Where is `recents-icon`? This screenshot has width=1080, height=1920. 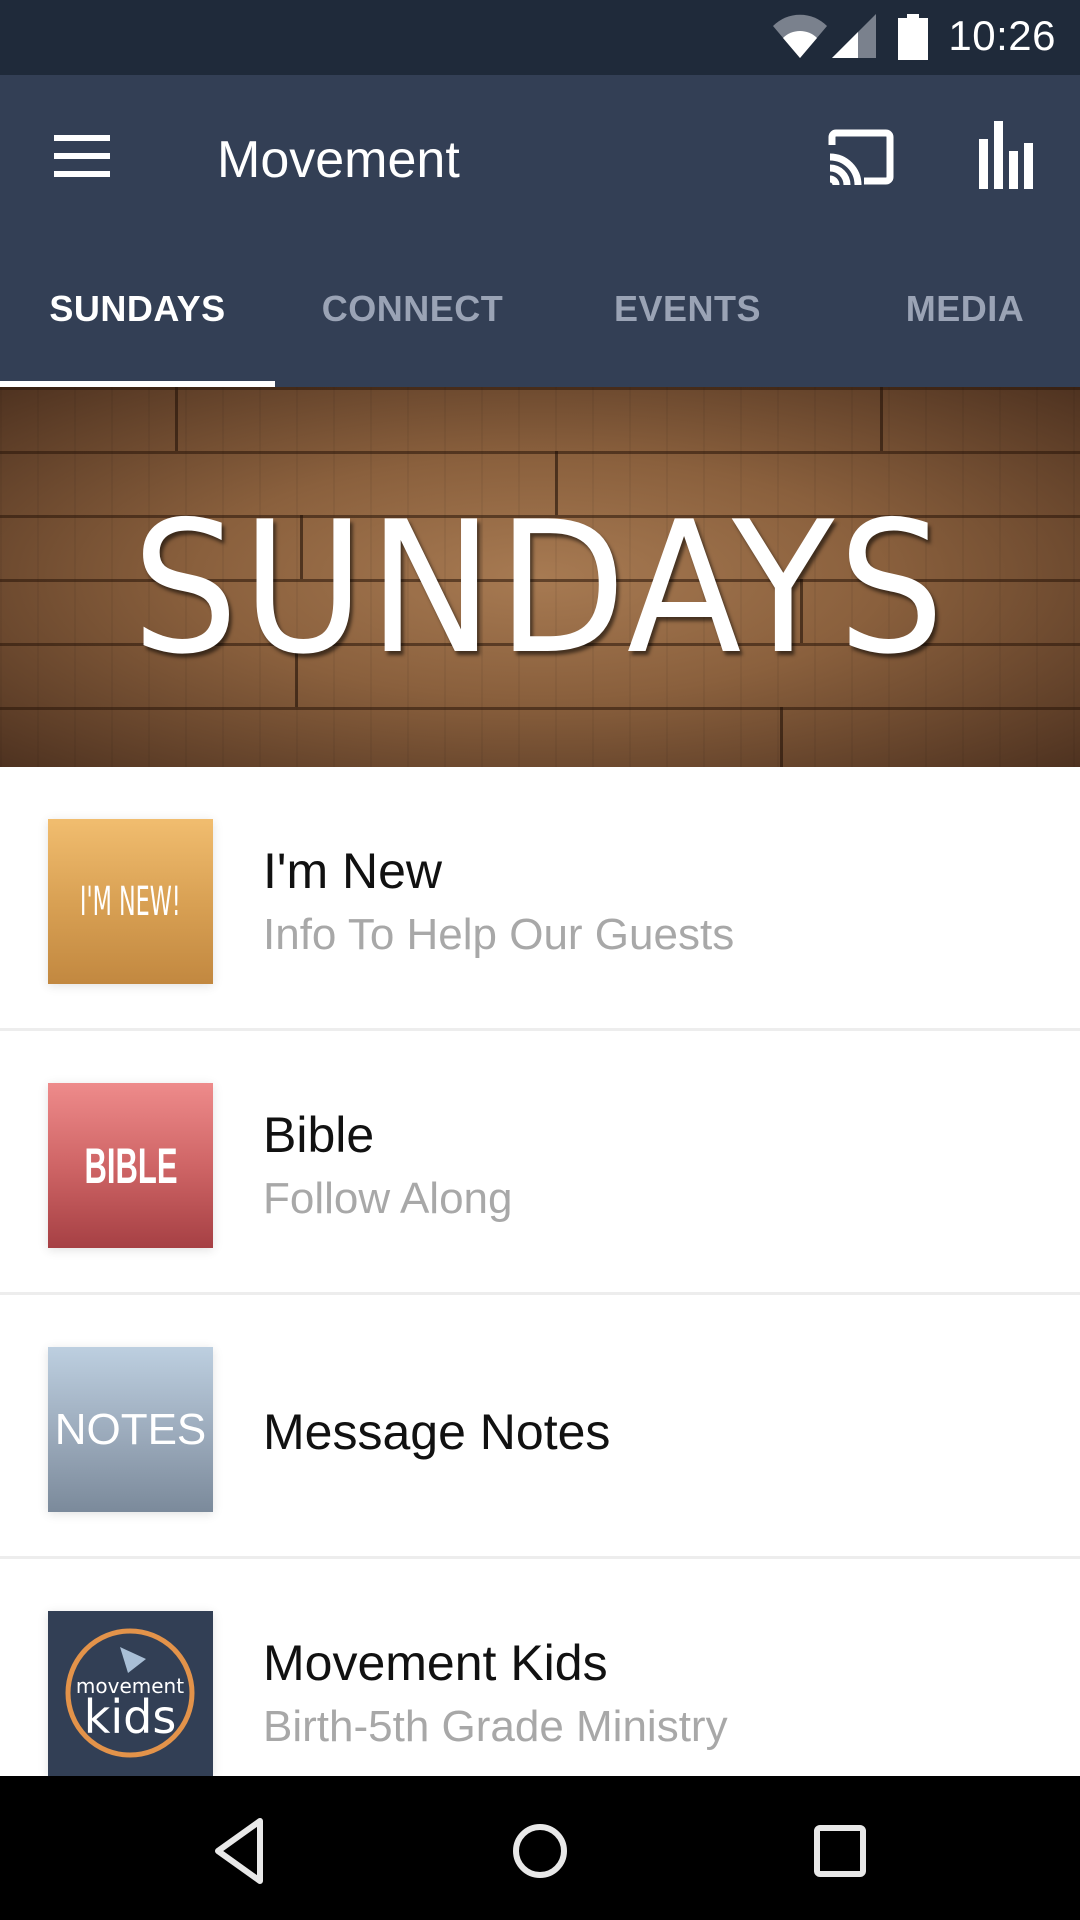 recents-icon is located at coordinates (840, 1851).